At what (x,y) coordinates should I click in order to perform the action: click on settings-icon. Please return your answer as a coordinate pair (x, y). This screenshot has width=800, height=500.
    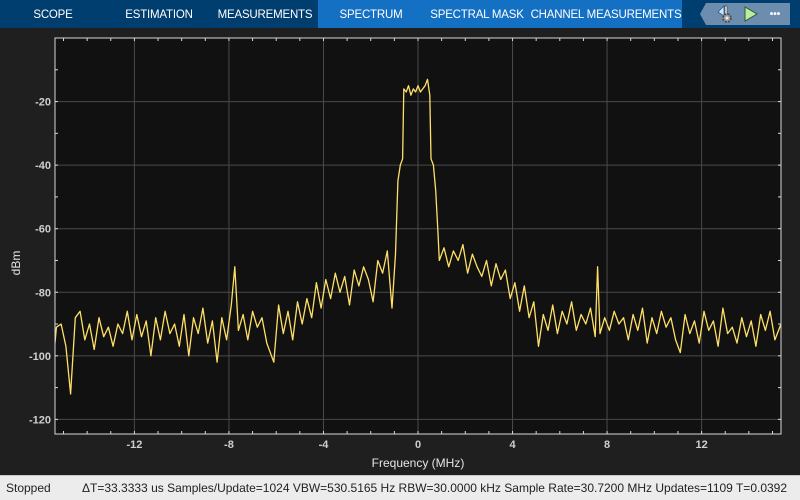
    Looking at the image, I should click on (724, 14).